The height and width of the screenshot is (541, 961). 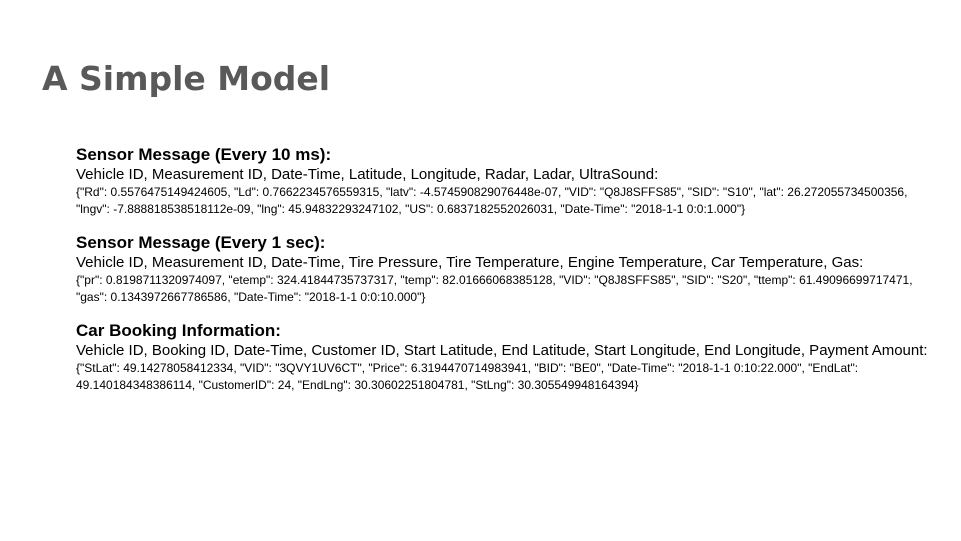 What do you see at coordinates (186, 78) in the screenshot?
I see `slide-title: A Simple Model` at bounding box center [186, 78].